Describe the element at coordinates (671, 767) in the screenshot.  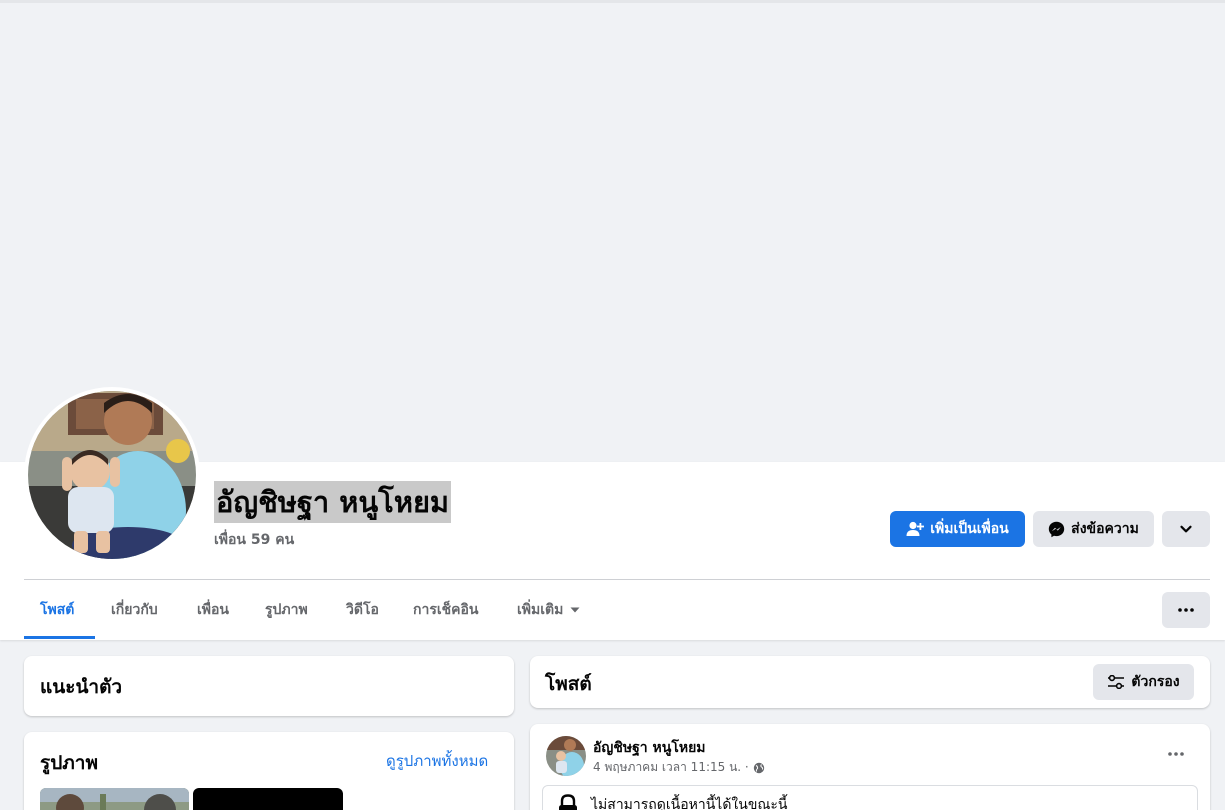
I see `post-timestamp: 4 พฤษภาคม เวลา 11:15 น. ·` at that location.